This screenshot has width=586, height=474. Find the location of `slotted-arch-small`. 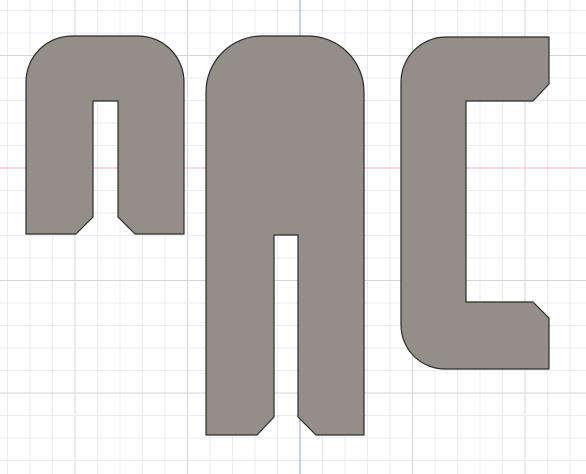

slotted-arch-small is located at coordinates (105, 135).